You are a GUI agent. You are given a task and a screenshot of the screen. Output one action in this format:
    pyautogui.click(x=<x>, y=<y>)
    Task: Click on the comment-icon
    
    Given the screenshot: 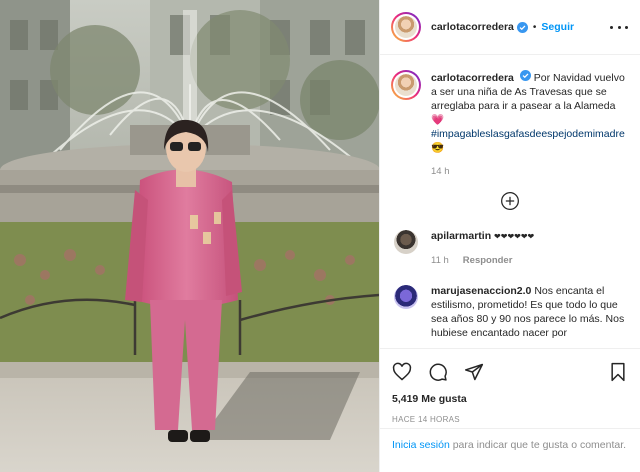 What is the action you would take?
    pyautogui.click(x=438, y=372)
    